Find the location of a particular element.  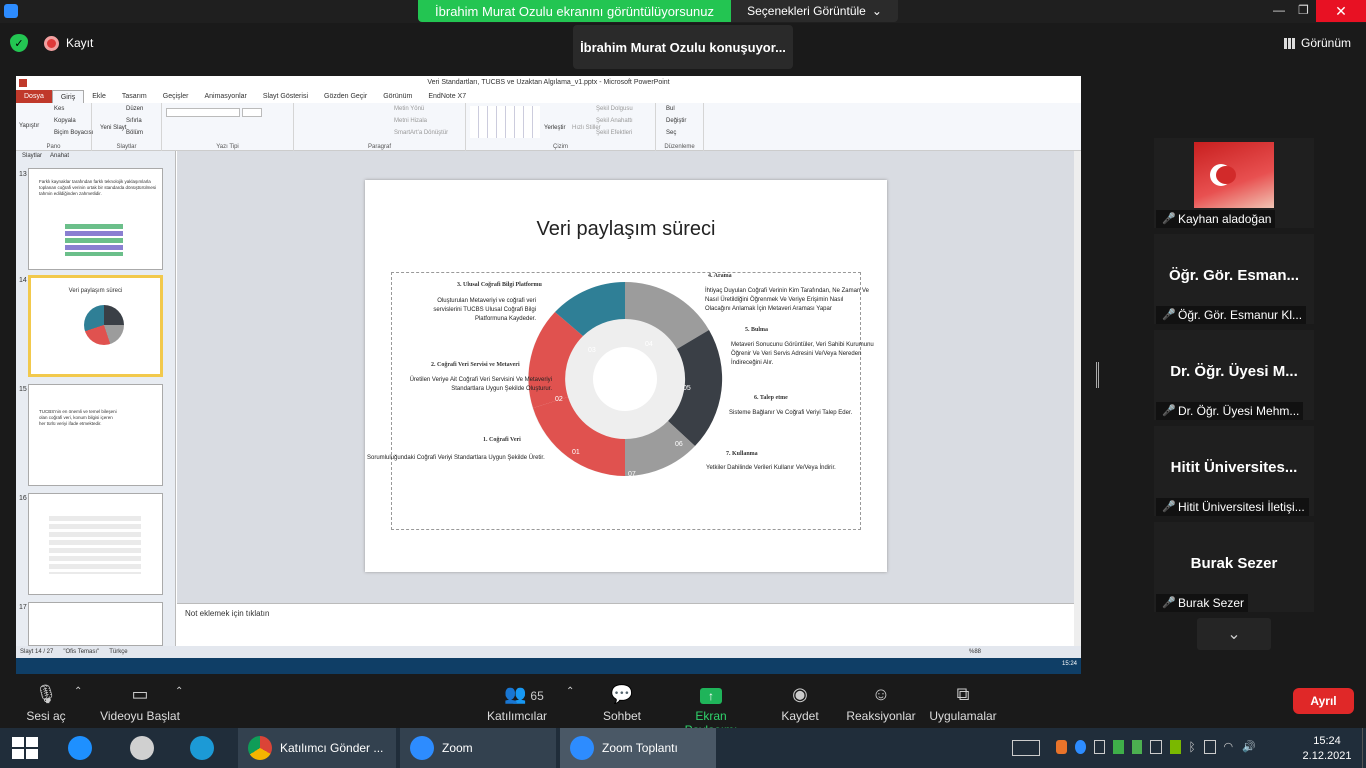

leave-button: Ayrıl is located at coordinates (1323, 701).